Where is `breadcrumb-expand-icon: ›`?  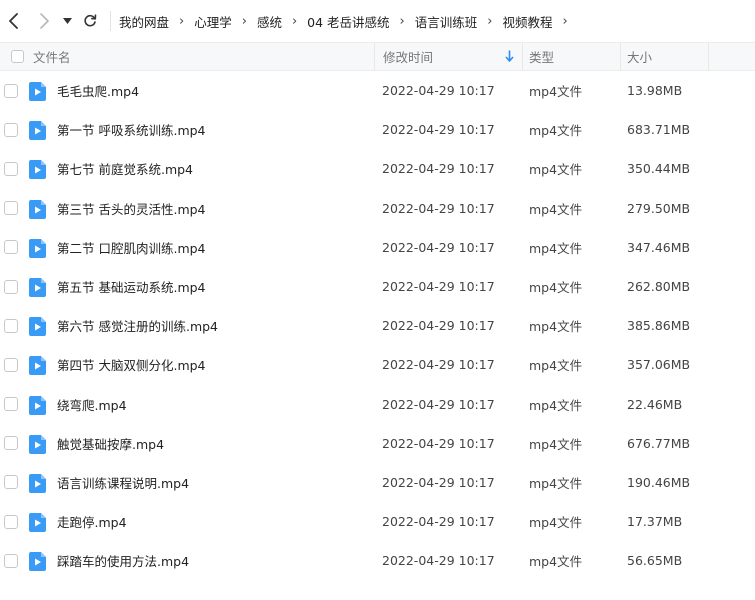 breadcrumb-expand-icon: › is located at coordinates (564, 21).